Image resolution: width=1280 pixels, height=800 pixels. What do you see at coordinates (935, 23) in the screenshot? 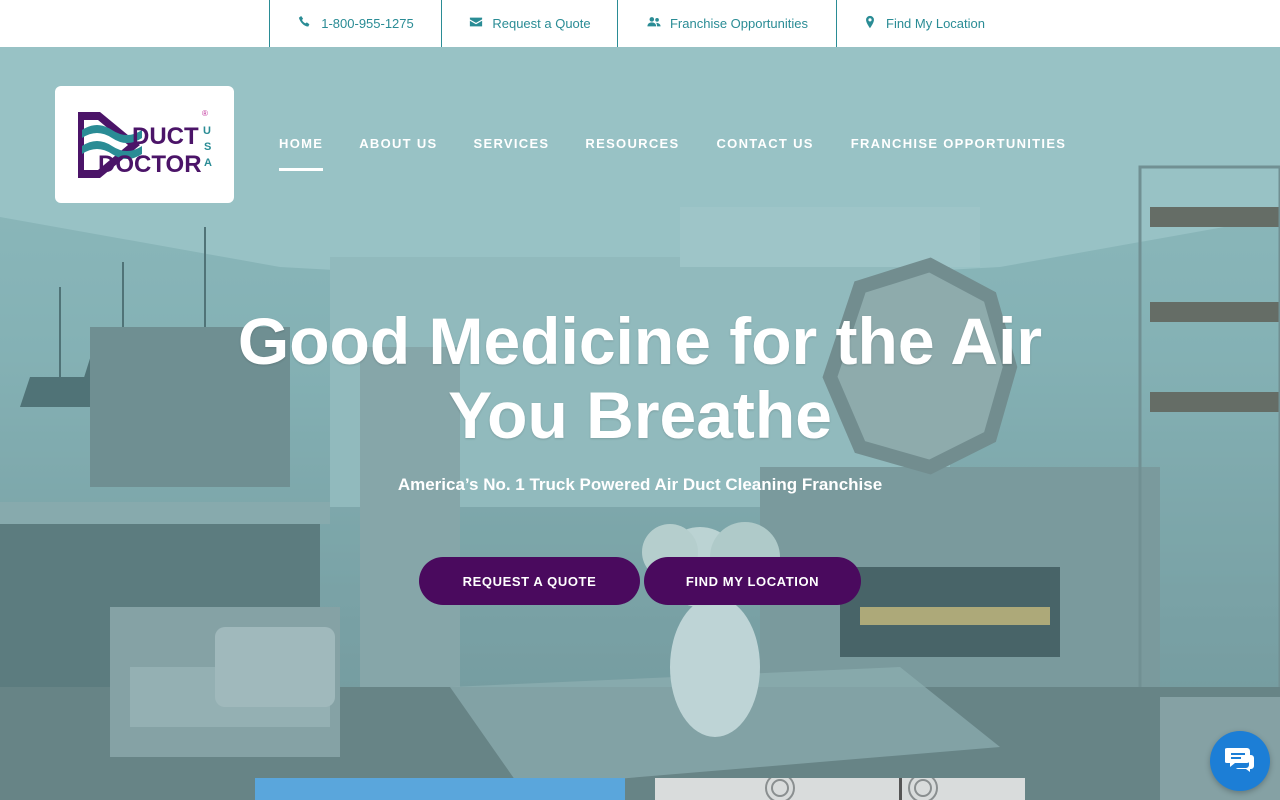
I see `find-location-label: Find My Location` at bounding box center [935, 23].